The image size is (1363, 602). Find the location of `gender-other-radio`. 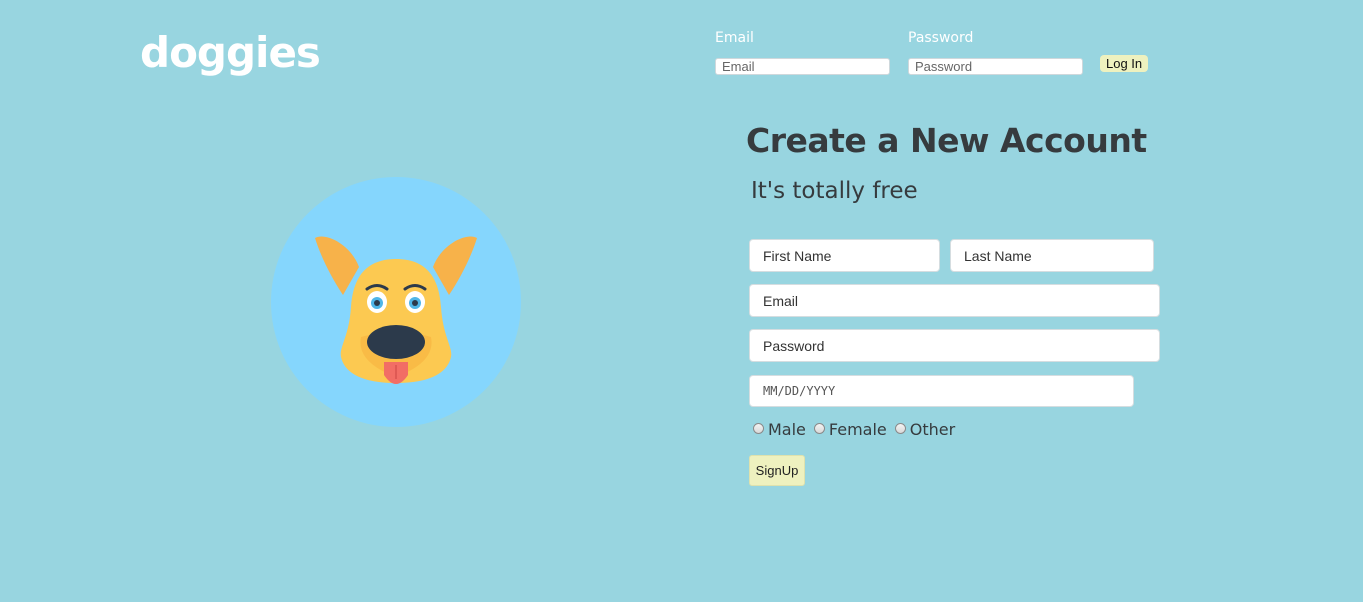

gender-other-radio is located at coordinates (900, 428).